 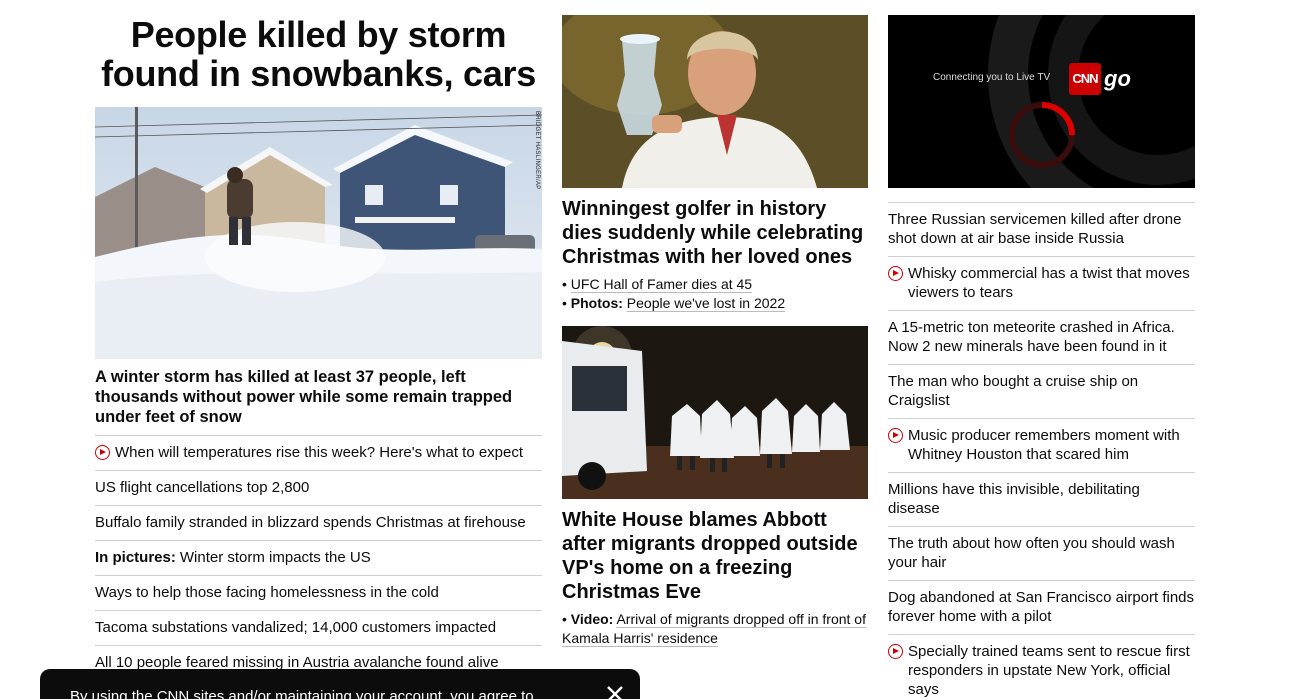 I want to click on migrants-image, so click(x=715, y=412).